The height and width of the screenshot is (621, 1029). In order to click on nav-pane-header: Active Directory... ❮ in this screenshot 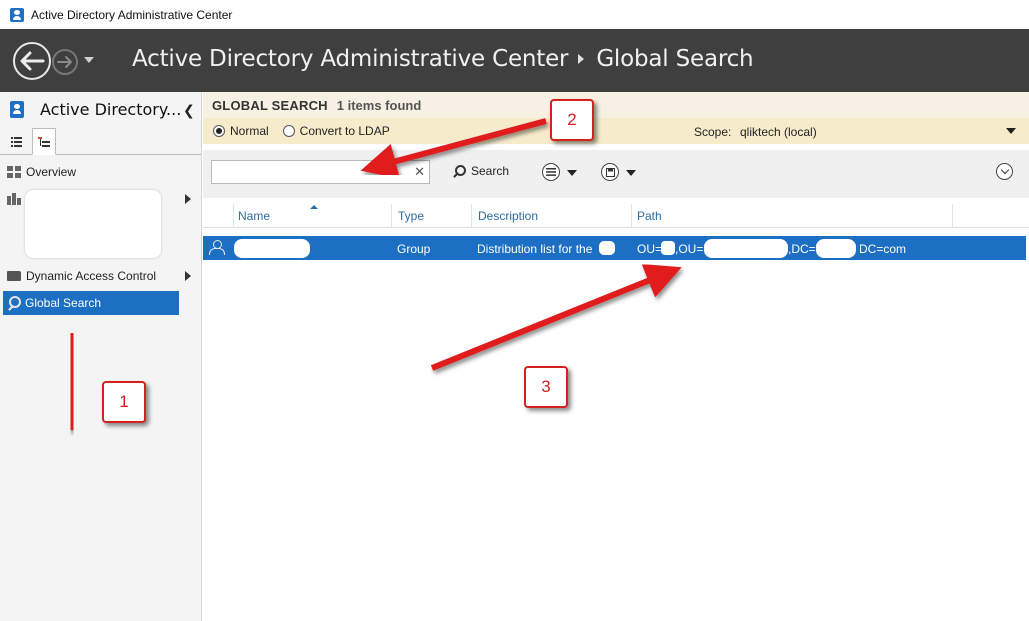, I will do `click(100, 109)`.